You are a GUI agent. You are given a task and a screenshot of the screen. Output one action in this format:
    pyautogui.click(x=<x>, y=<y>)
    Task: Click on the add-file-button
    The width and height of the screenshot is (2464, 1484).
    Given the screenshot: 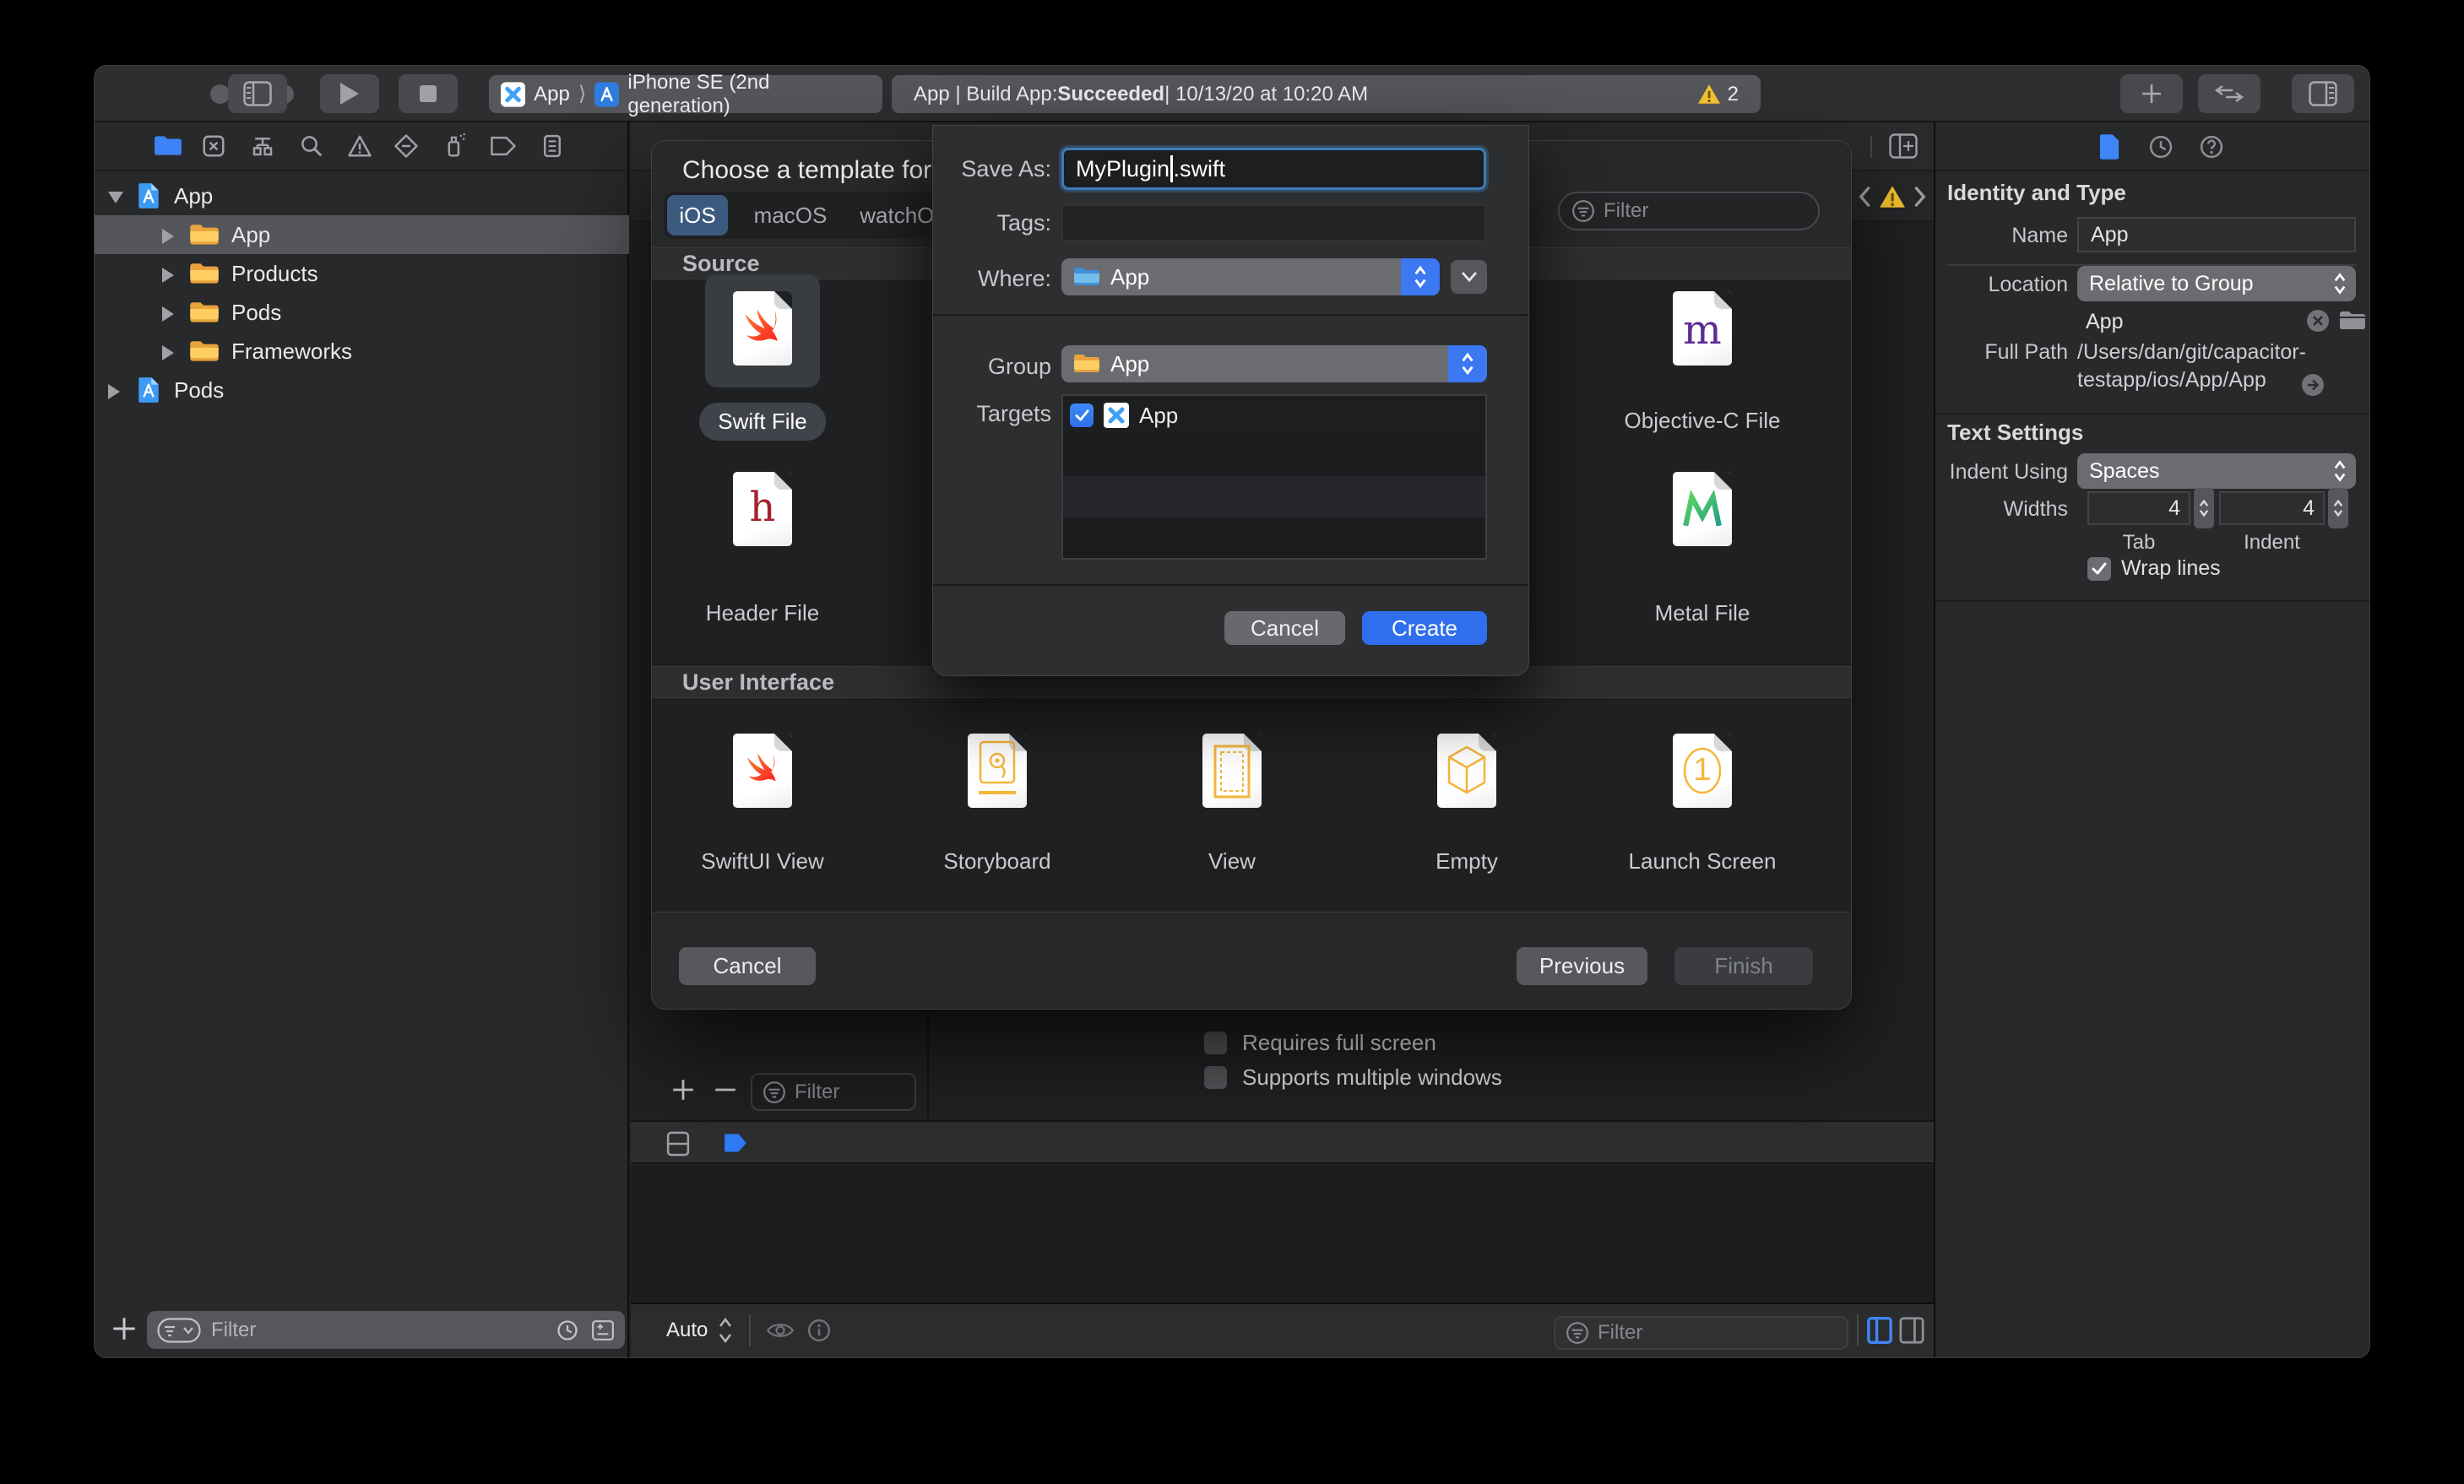 What is the action you would take?
    pyautogui.click(x=124, y=1328)
    